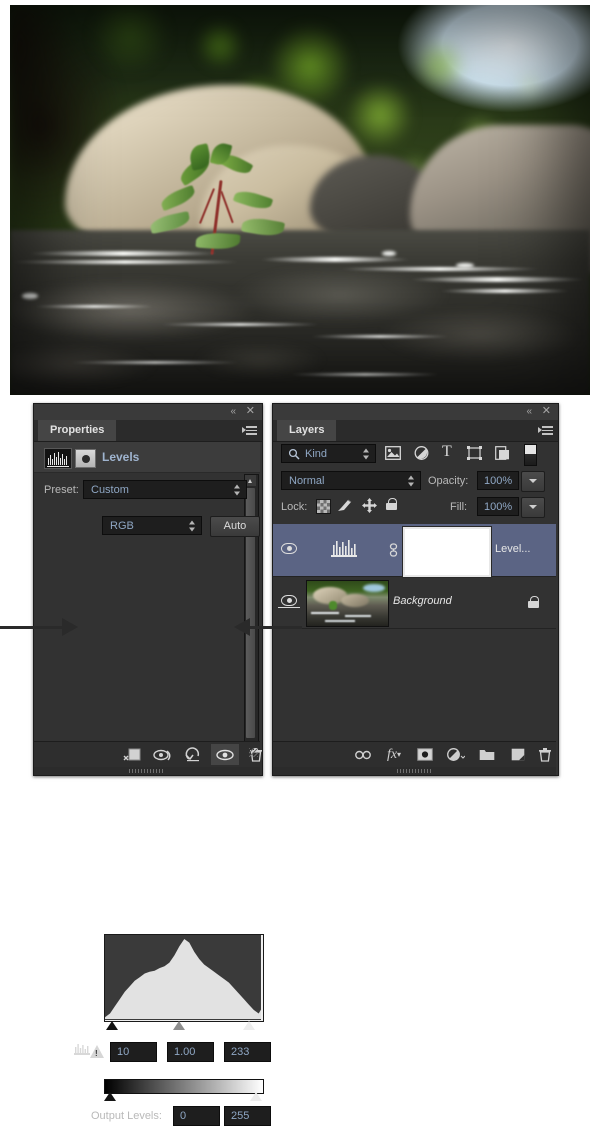  What do you see at coordinates (421, 454) in the screenshot?
I see `filter-adjustment-icon` at bounding box center [421, 454].